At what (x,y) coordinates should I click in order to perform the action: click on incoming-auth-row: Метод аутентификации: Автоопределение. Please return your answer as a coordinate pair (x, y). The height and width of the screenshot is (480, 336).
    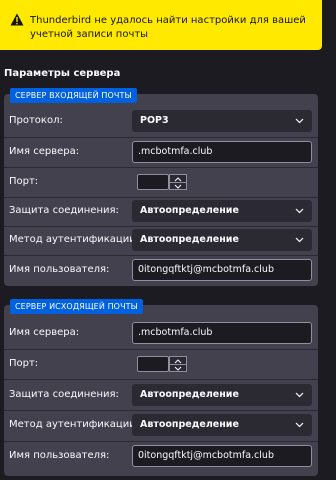
    Looking at the image, I should click on (161, 241).